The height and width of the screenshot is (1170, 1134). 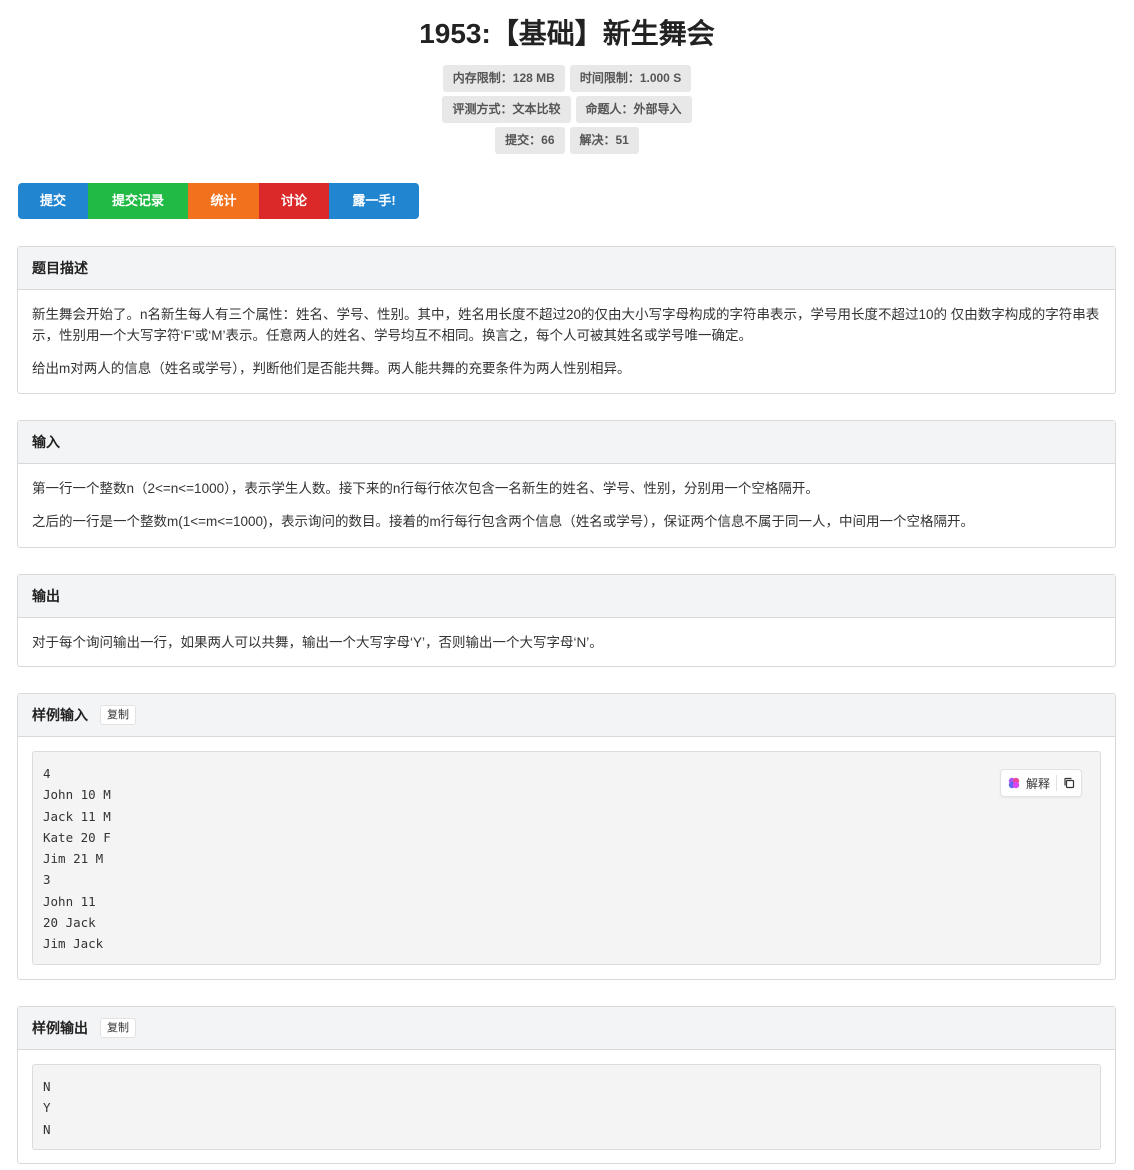 I want to click on sample-output-copy-button: 复制, so click(x=118, y=1028).